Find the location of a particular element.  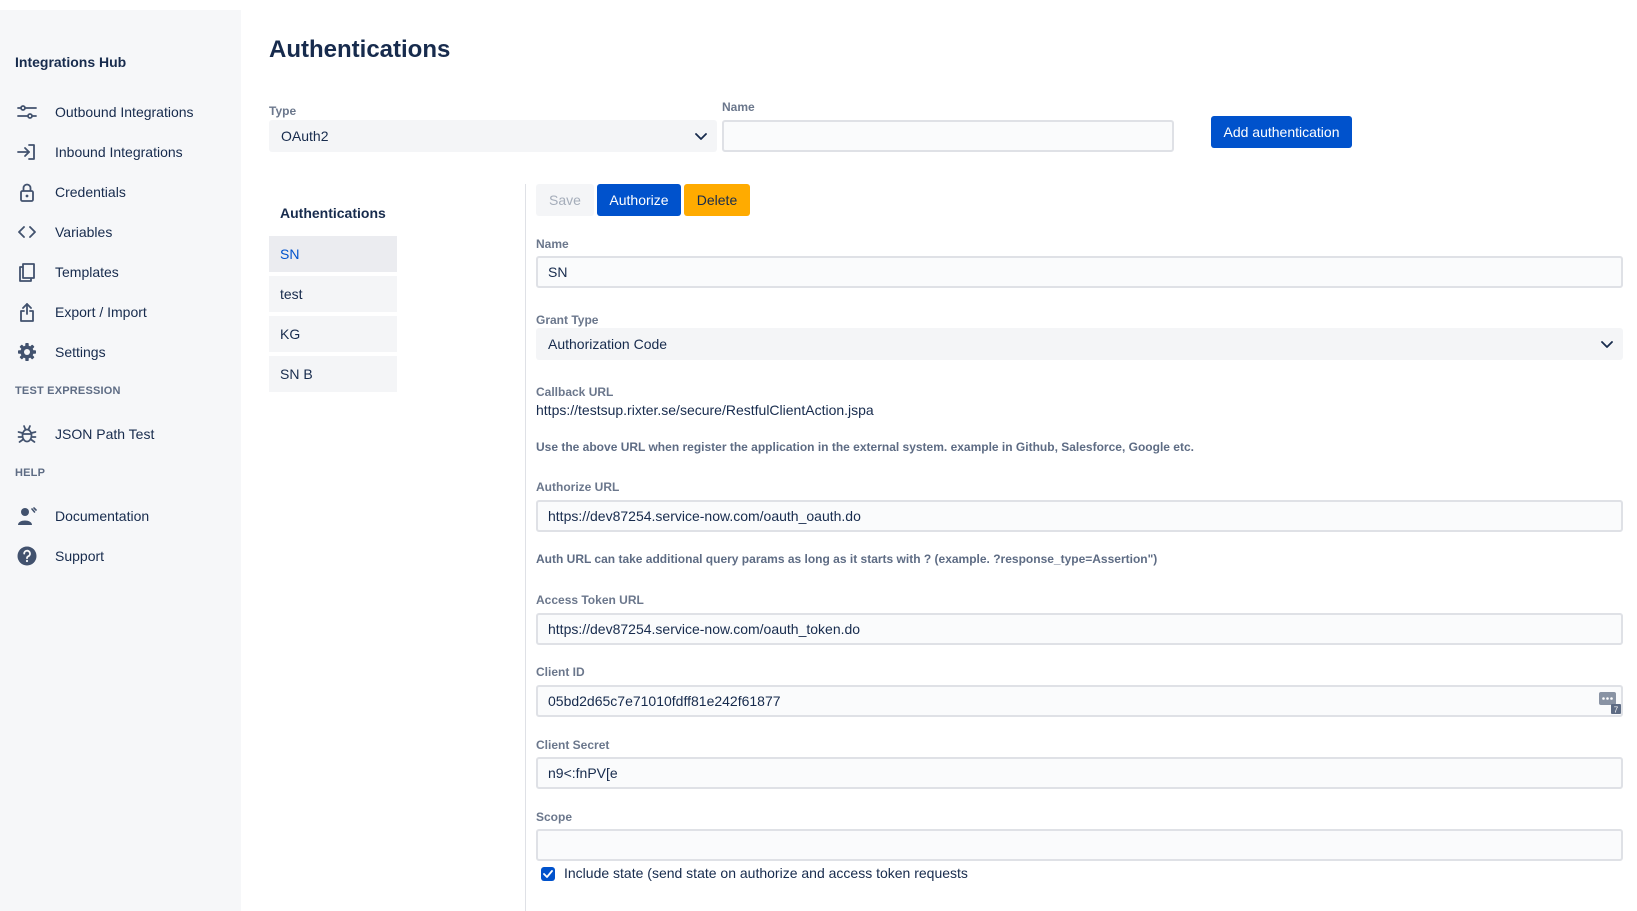

sidebar-item-label: Templates is located at coordinates (87, 272).